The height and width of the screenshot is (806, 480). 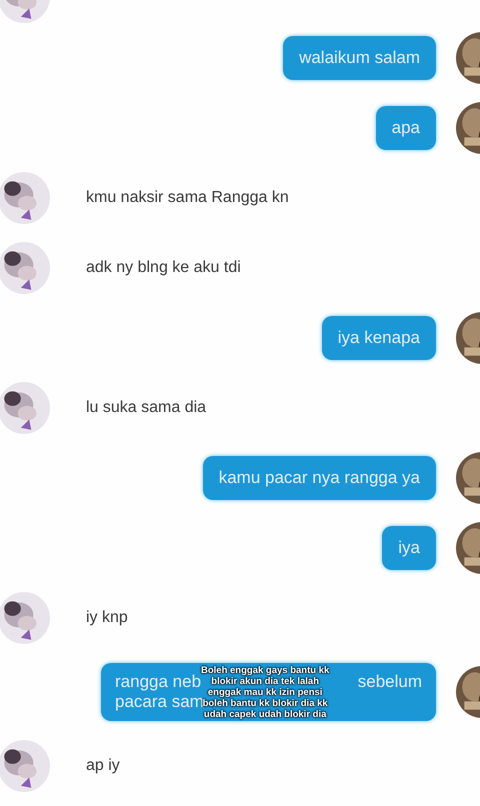 What do you see at coordinates (379, 338) in the screenshot?
I see `message-text: iya kenapa` at bounding box center [379, 338].